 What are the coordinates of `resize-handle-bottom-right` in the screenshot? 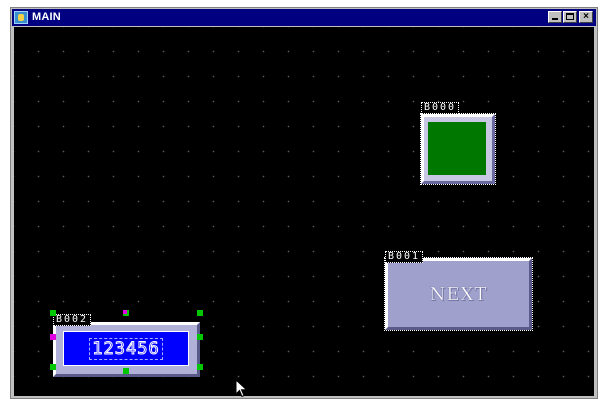 It's located at (200, 367).